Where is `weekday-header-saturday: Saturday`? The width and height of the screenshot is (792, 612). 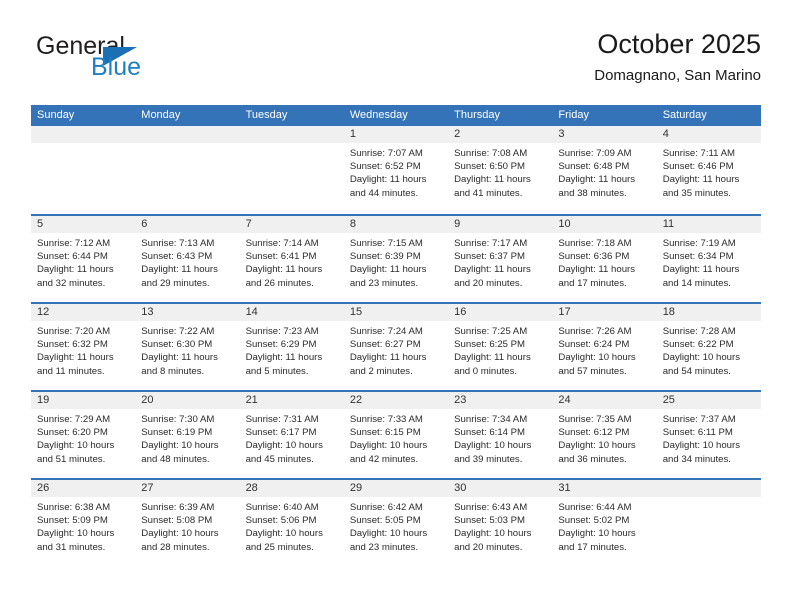
weekday-header-saturday: Saturday is located at coordinates (684, 115).